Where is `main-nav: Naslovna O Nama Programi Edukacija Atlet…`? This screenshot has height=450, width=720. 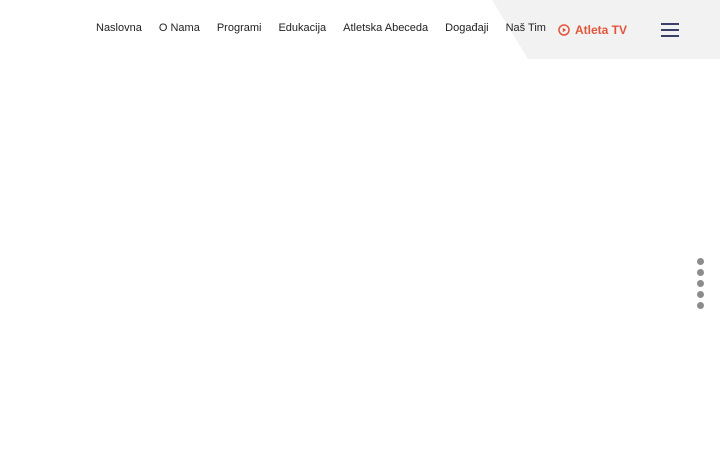
main-nav: Naslovna O Nama Programi Edukacija Atlet… is located at coordinates (321, 28).